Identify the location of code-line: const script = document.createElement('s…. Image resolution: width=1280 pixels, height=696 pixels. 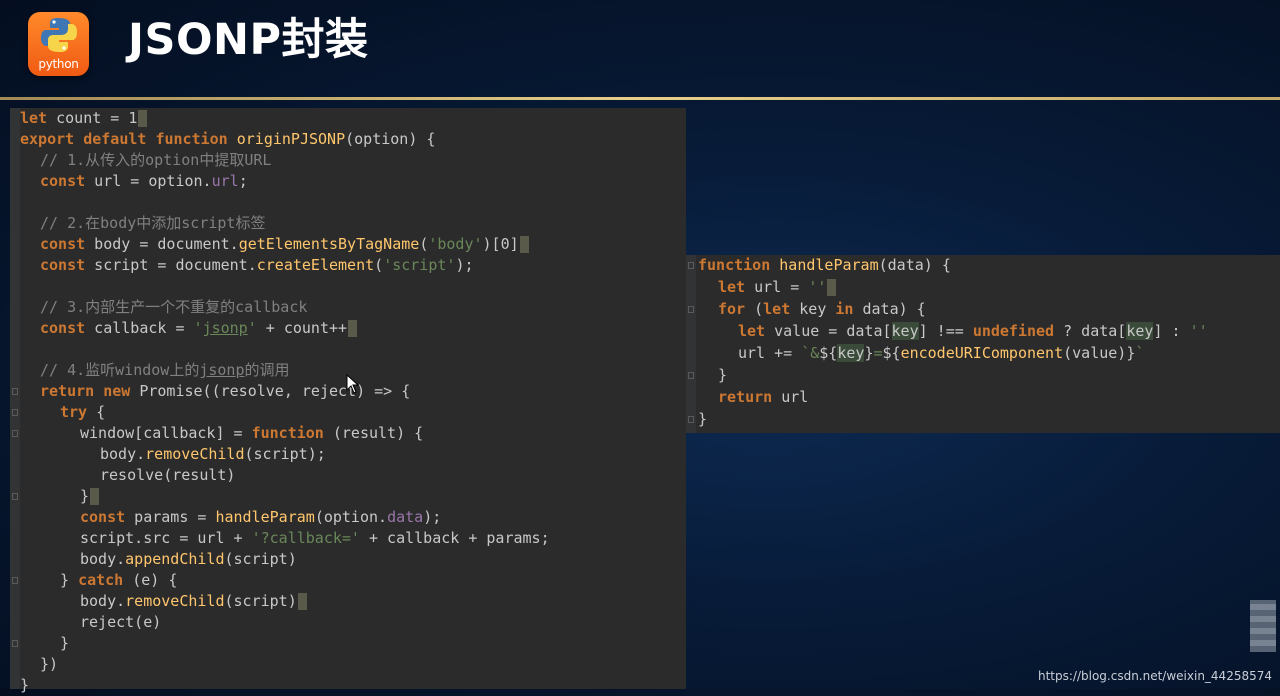
(257, 265).